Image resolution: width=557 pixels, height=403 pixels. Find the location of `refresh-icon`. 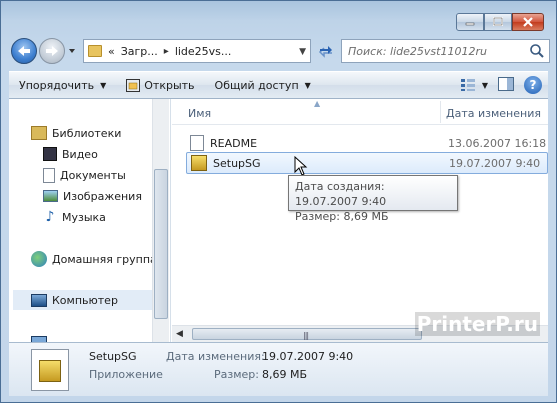

refresh-icon is located at coordinates (325, 52).